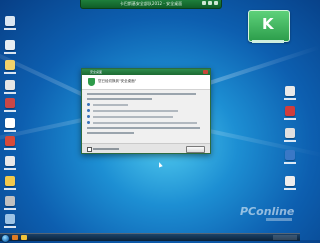  I want to click on kaspersky-logo-icon: K, so click(268, 24).